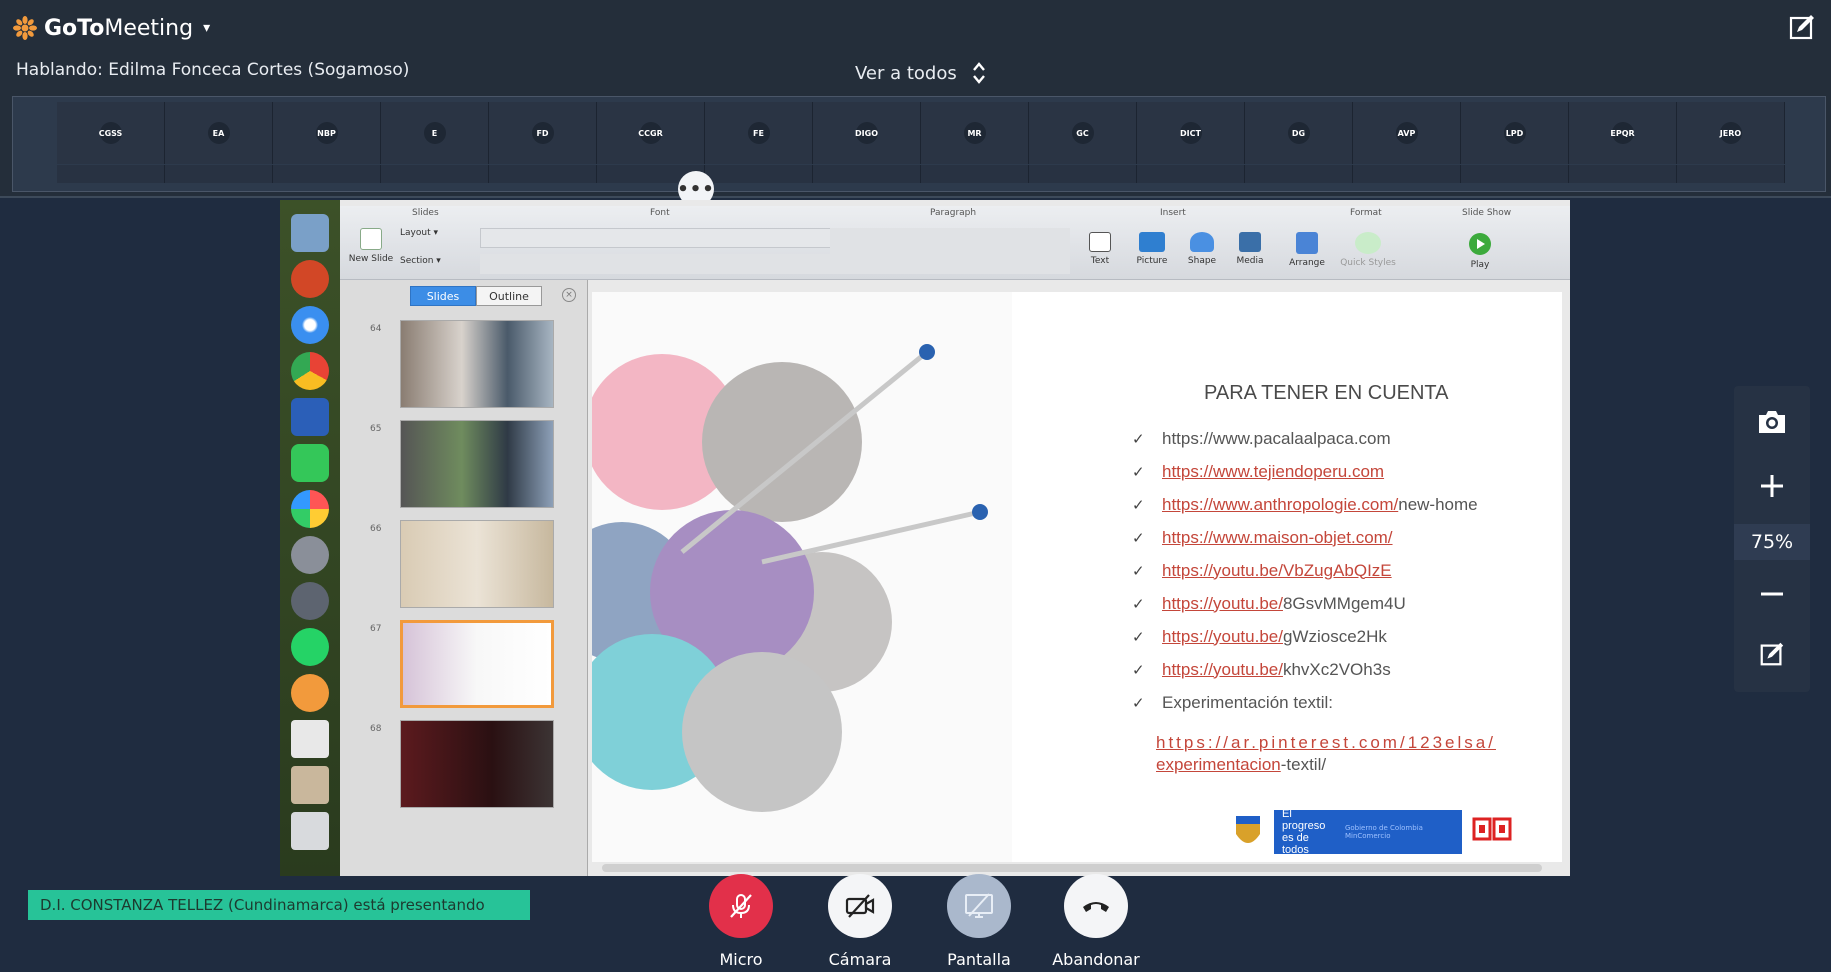 This screenshot has height=972, width=1831. Describe the element at coordinates (430, 233) in the screenshot. I see `layout-button: Layout ▾` at that location.